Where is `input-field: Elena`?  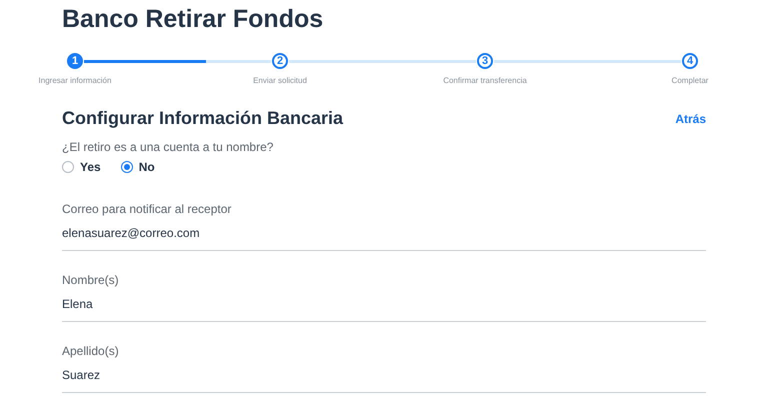 input-field: Elena is located at coordinates (384, 308).